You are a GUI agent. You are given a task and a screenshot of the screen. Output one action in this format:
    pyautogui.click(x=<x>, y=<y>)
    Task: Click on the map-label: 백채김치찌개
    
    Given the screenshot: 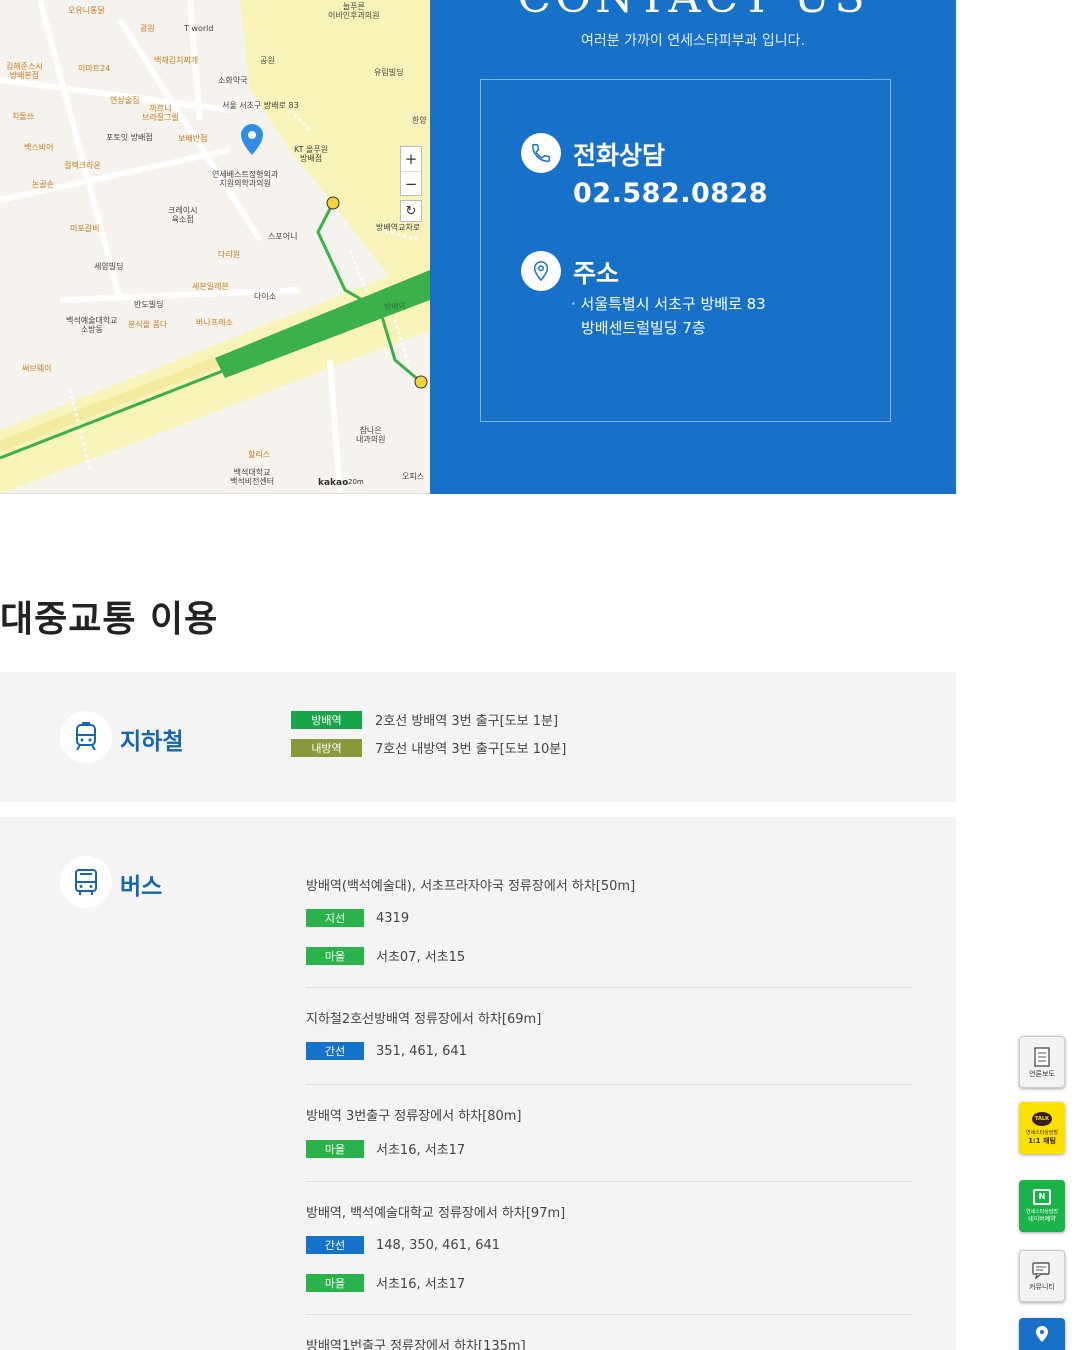 What is the action you would take?
    pyautogui.click(x=176, y=60)
    